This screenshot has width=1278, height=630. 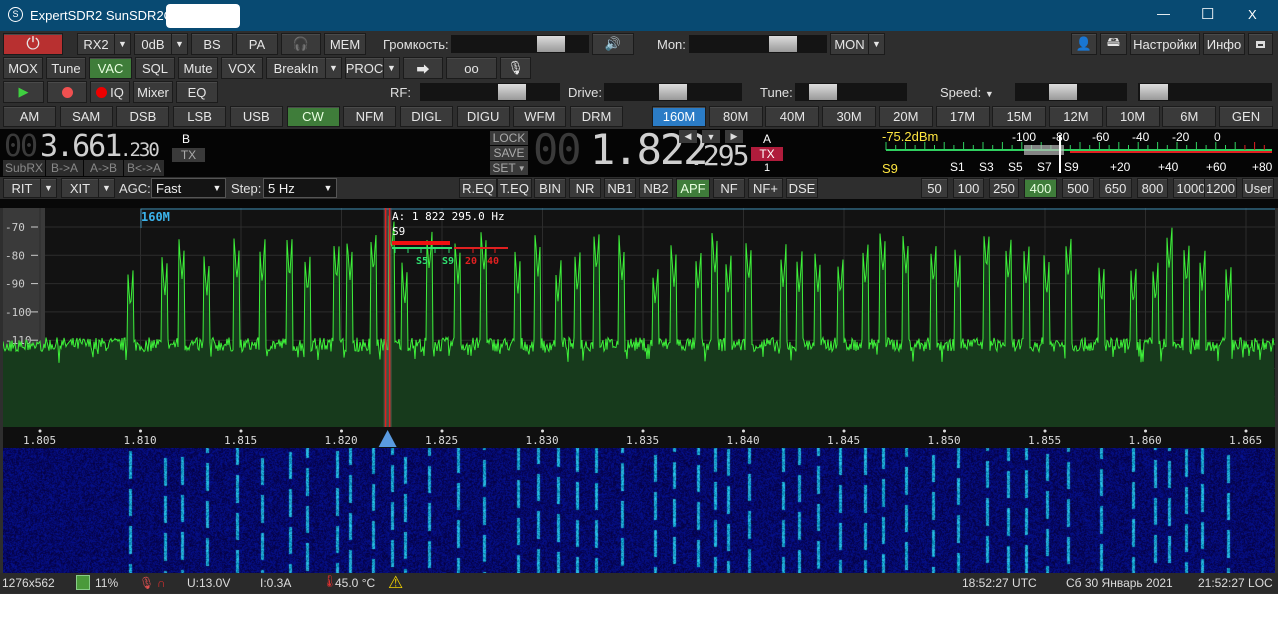 What do you see at coordinates (24, 168) in the screenshot?
I see `subrx-button: SubRX` at bounding box center [24, 168].